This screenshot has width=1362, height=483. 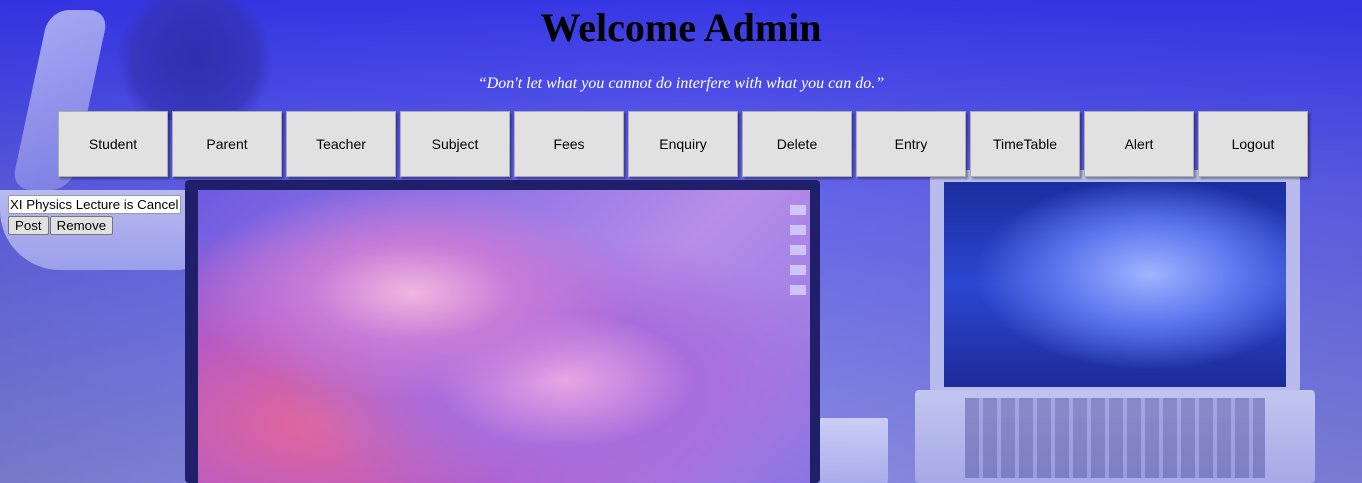 I want to click on nav-button-delete: Delete, so click(x=797, y=144).